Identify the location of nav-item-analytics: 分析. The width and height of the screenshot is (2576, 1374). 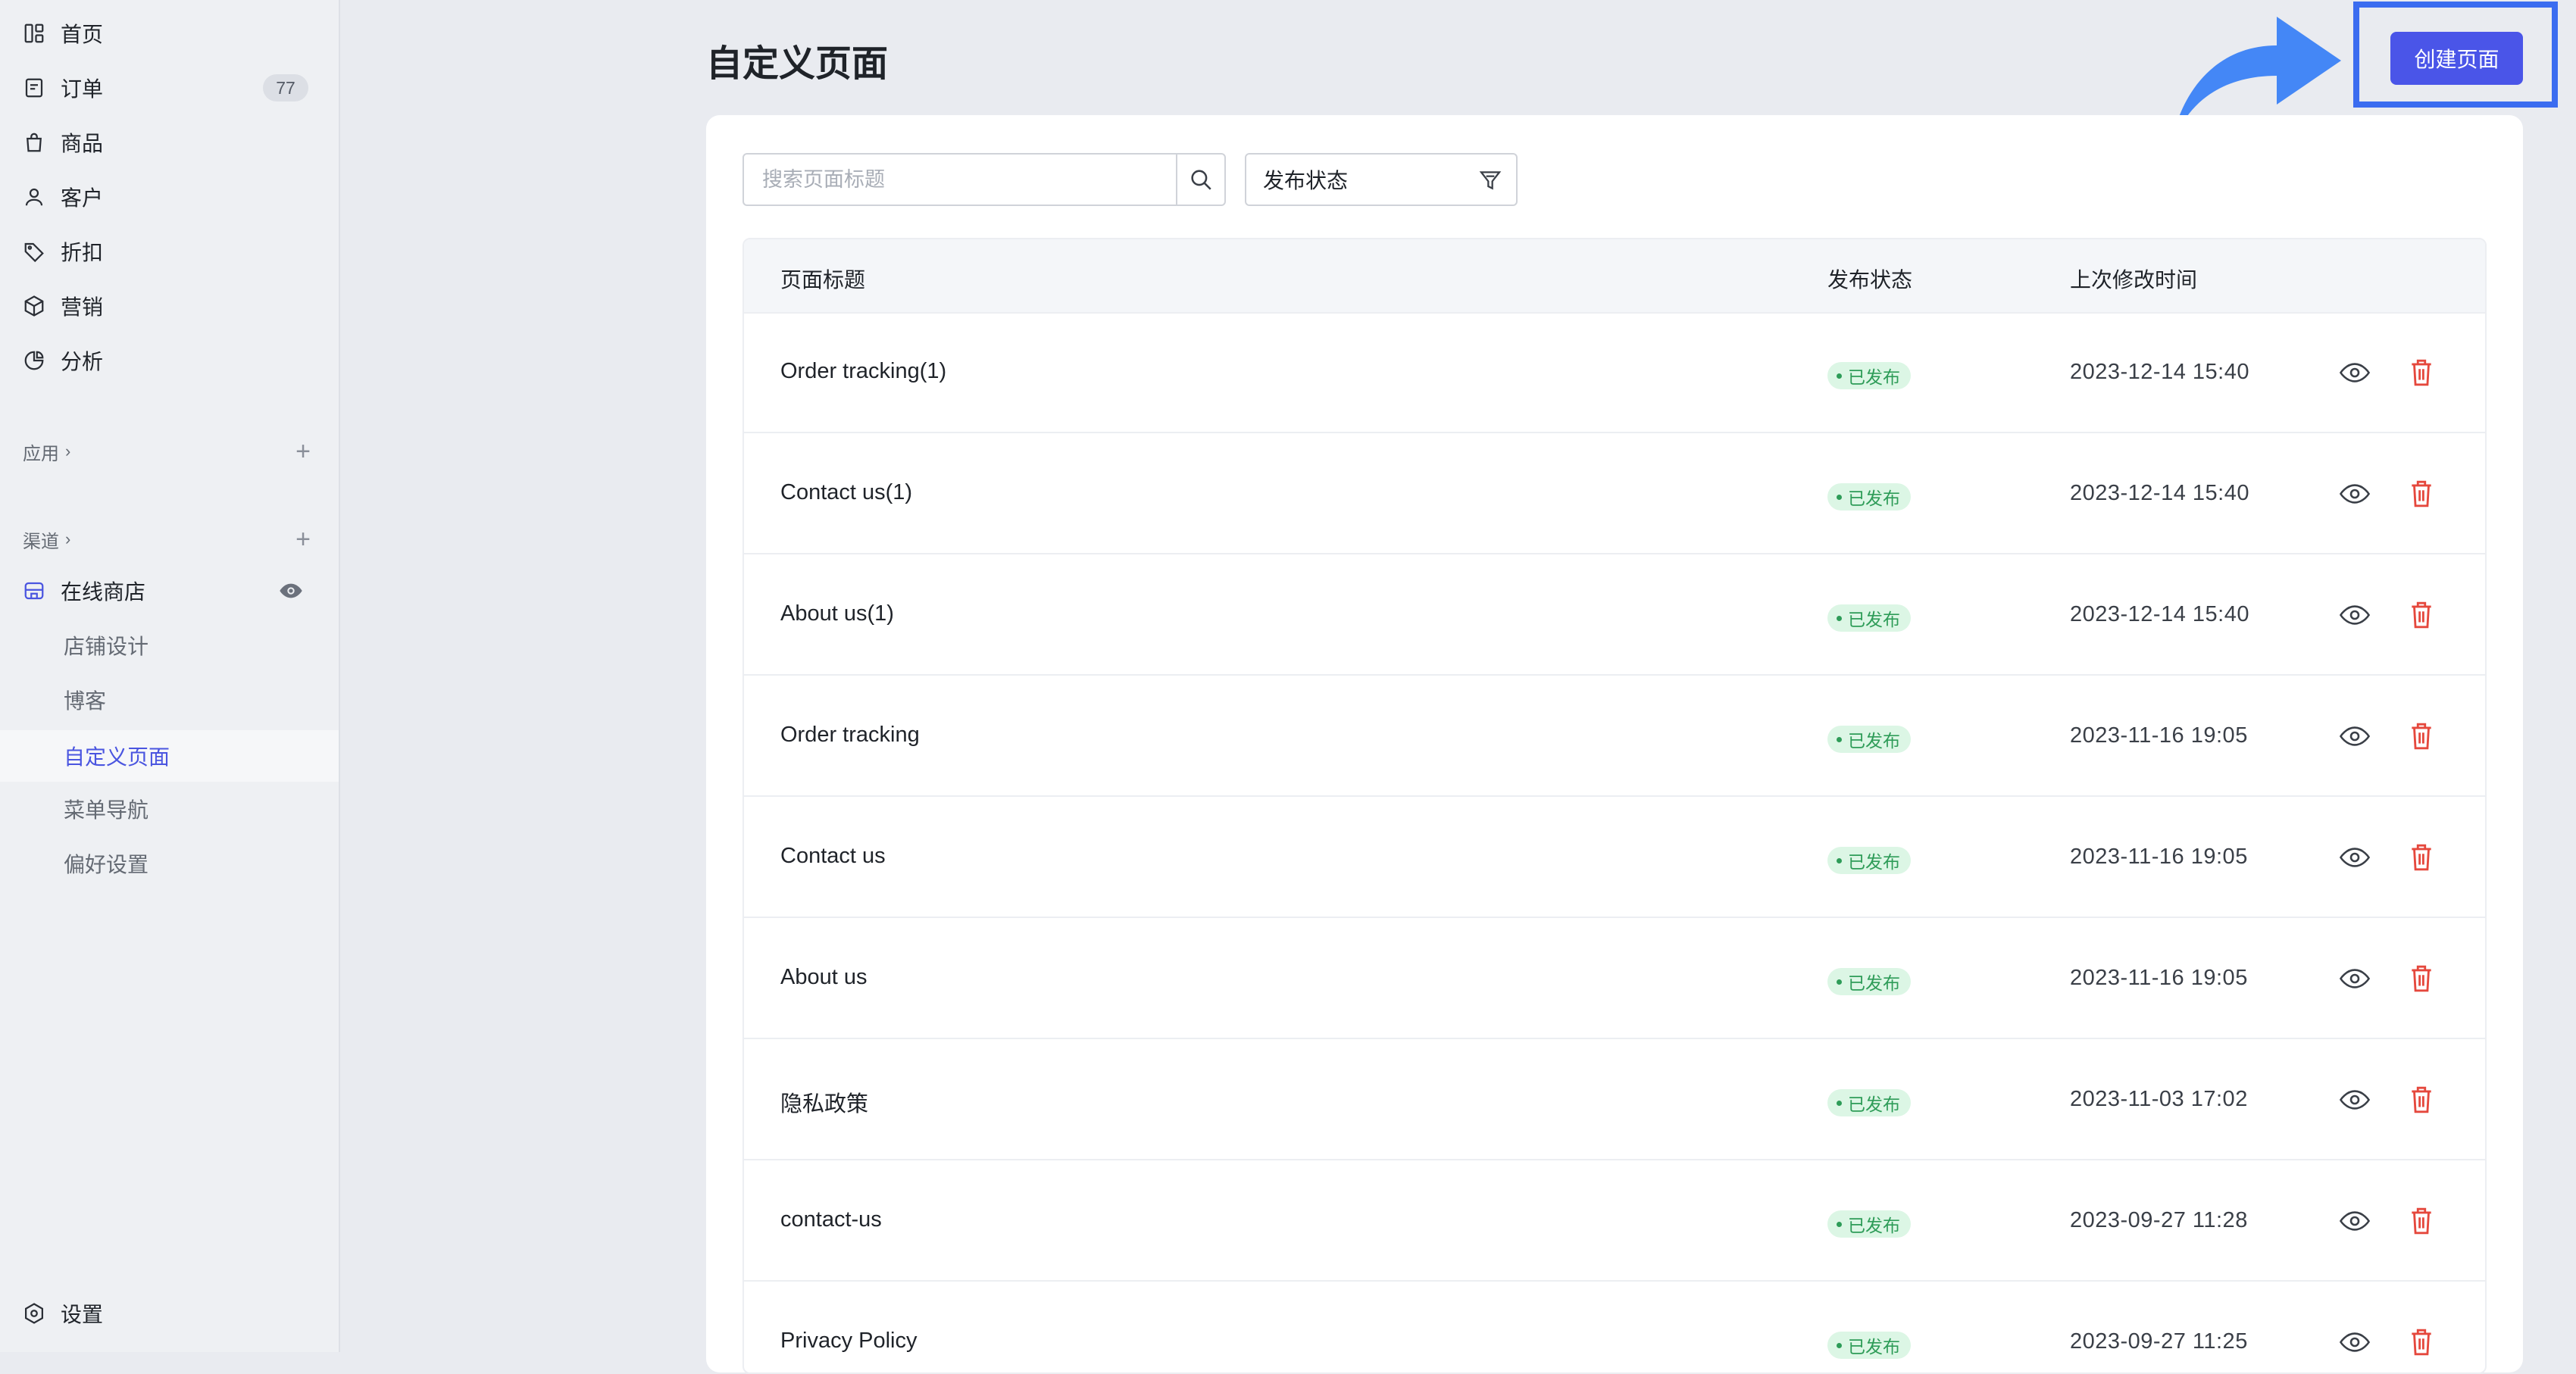
(169, 360).